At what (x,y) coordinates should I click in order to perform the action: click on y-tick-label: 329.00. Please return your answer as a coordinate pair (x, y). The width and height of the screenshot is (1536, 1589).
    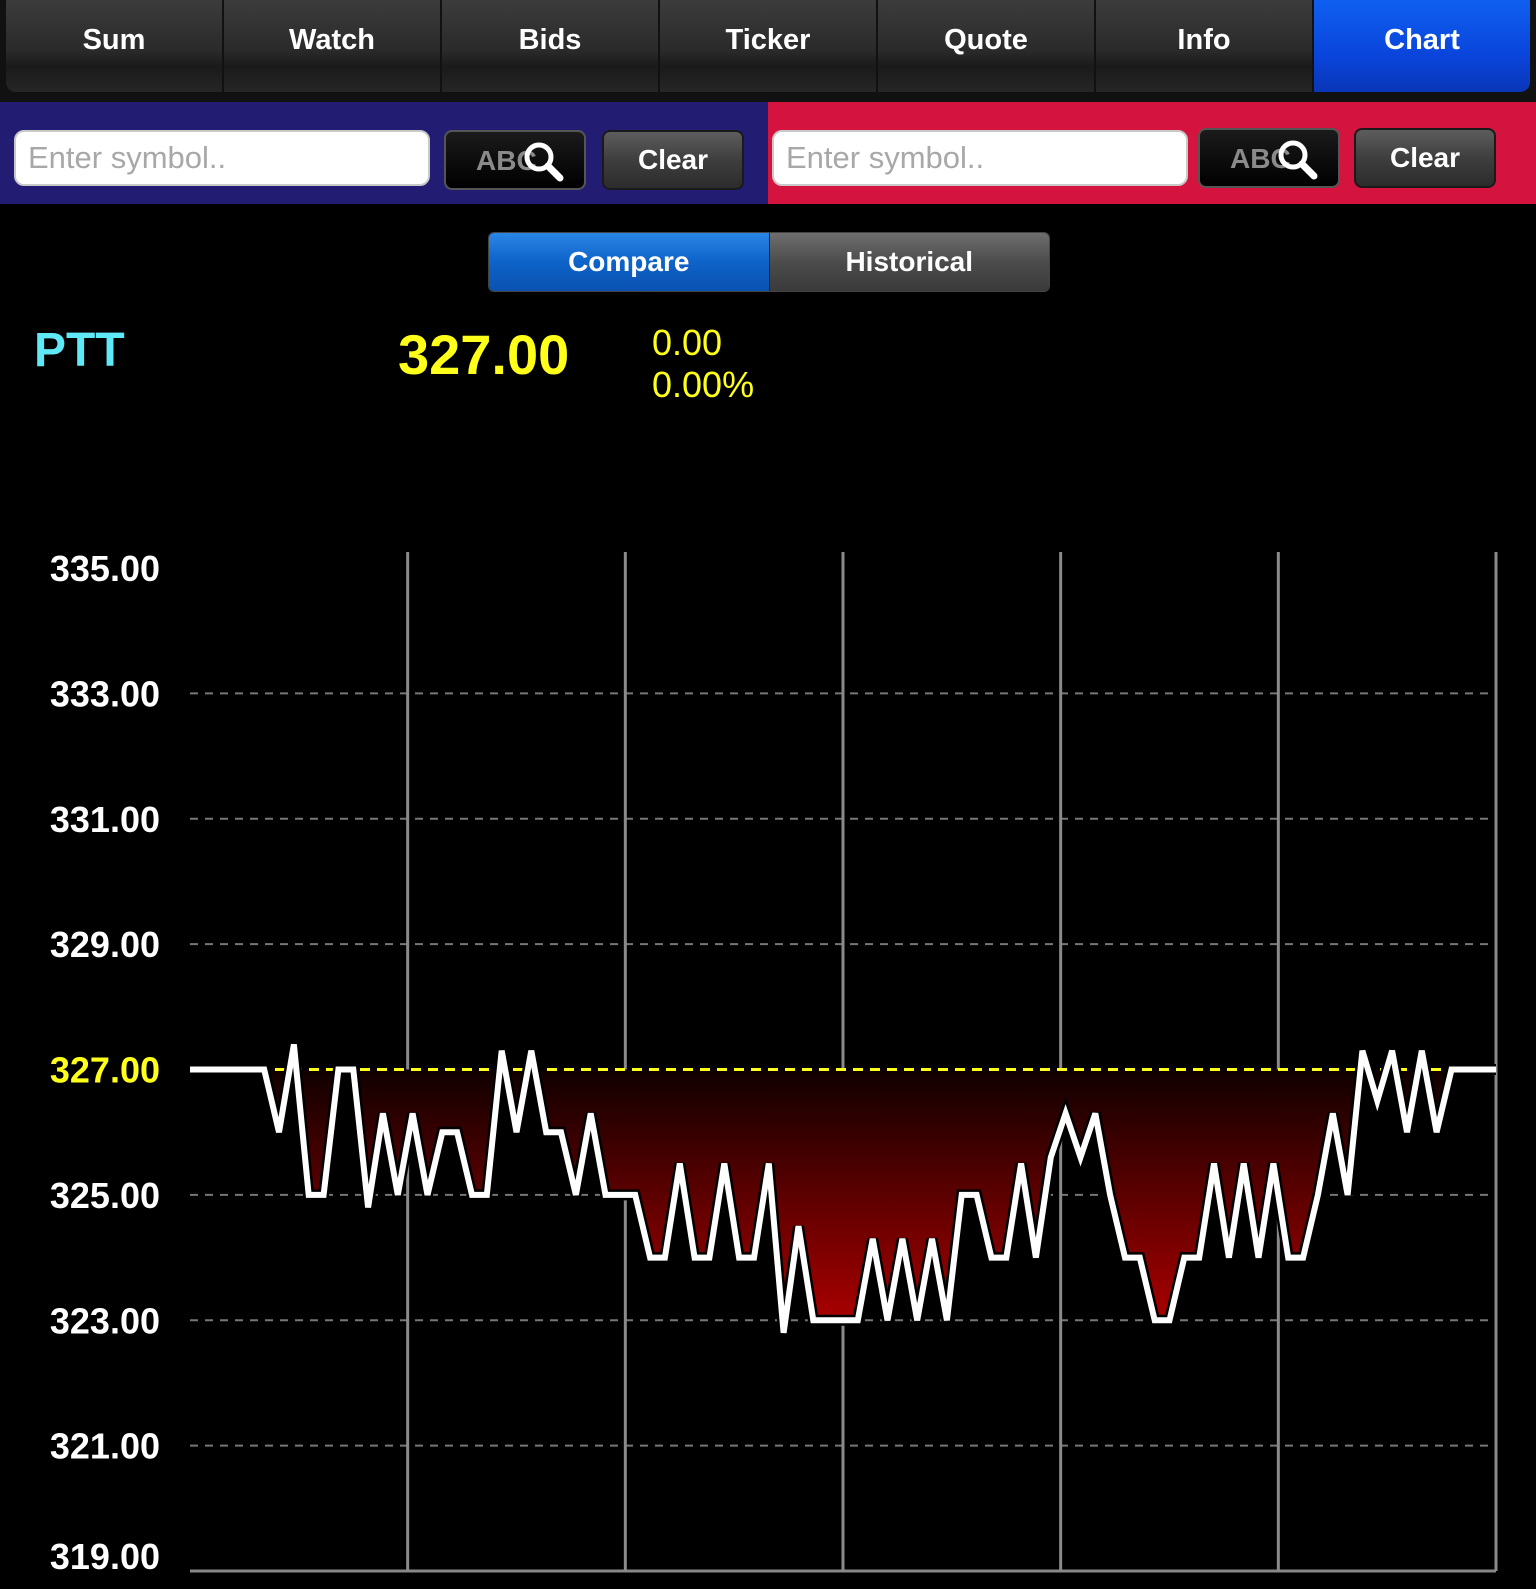
    Looking at the image, I should click on (105, 944).